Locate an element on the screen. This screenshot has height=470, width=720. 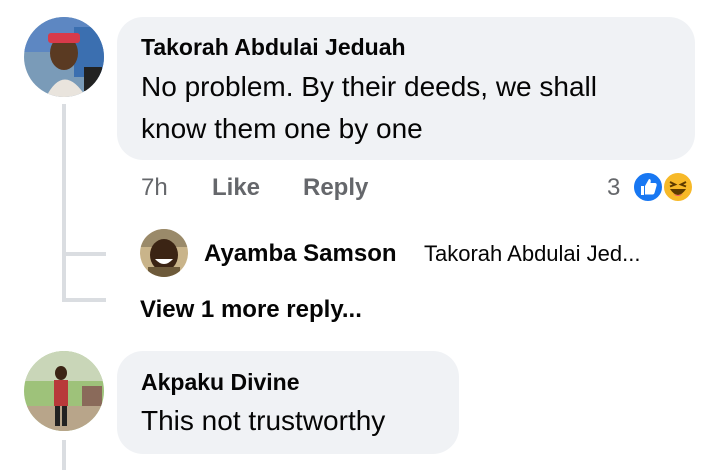
haha-reaction-icon is located at coordinates (678, 187).